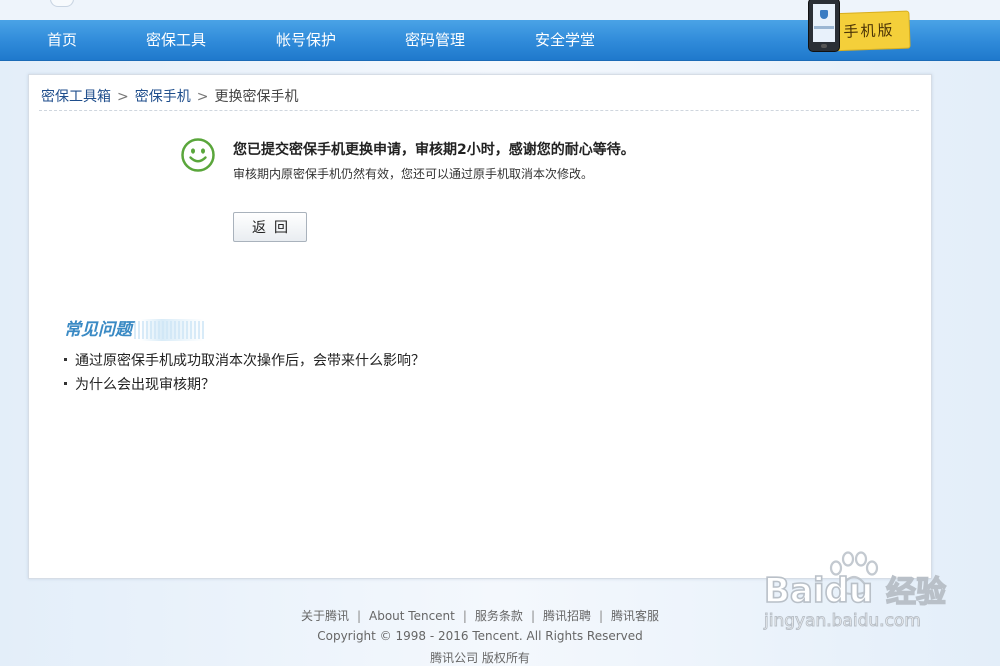 The height and width of the screenshot is (666, 1000). What do you see at coordinates (62, 3) in the screenshot?
I see `logo-fragment` at bounding box center [62, 3].